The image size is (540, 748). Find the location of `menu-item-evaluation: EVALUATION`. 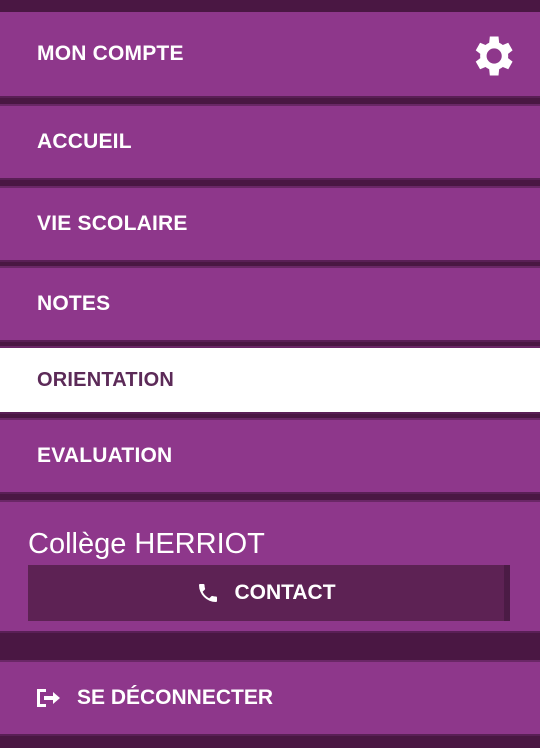

menu-item-evaluation: EVALUATION is located at coordinates (270, 456).